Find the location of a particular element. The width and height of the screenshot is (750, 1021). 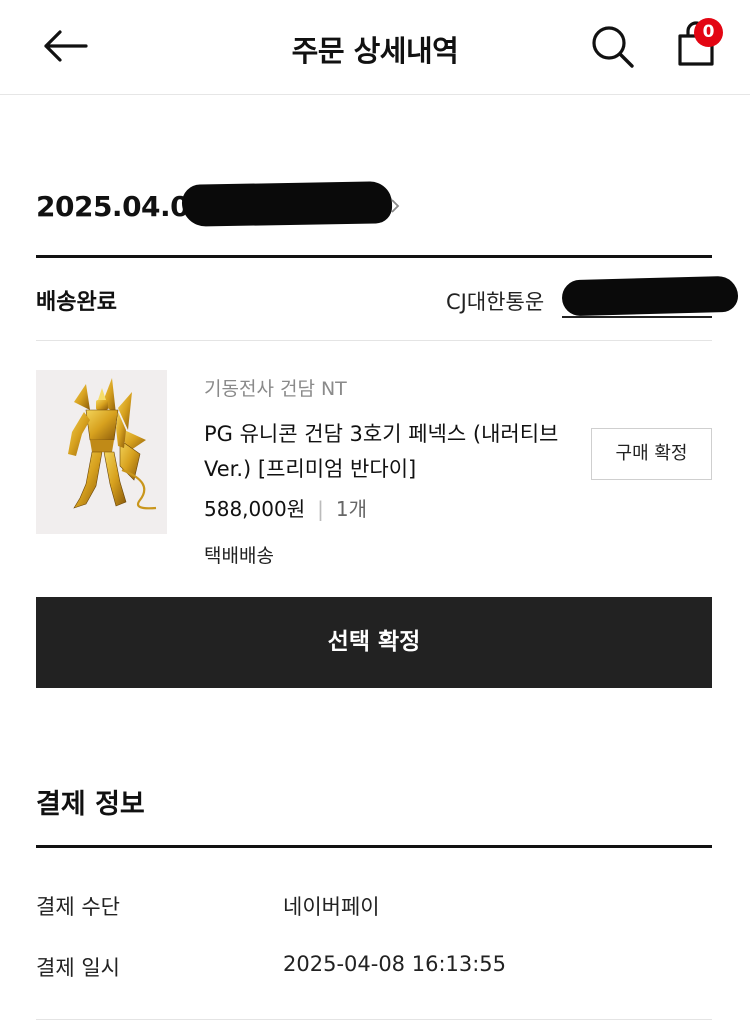

search-icon is located at coordinates (613, 47).